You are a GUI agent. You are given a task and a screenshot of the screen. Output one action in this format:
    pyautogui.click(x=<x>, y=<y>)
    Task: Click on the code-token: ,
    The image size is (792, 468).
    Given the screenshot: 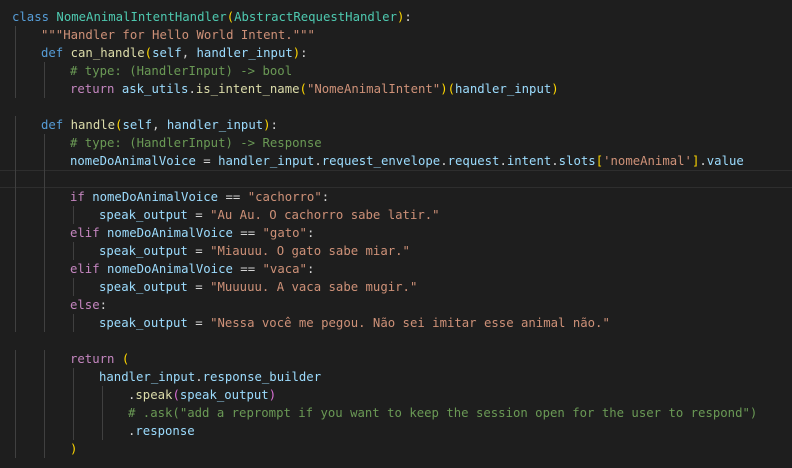 What is the action you would take?
    pyautogui.click(x=159, y=125)
    